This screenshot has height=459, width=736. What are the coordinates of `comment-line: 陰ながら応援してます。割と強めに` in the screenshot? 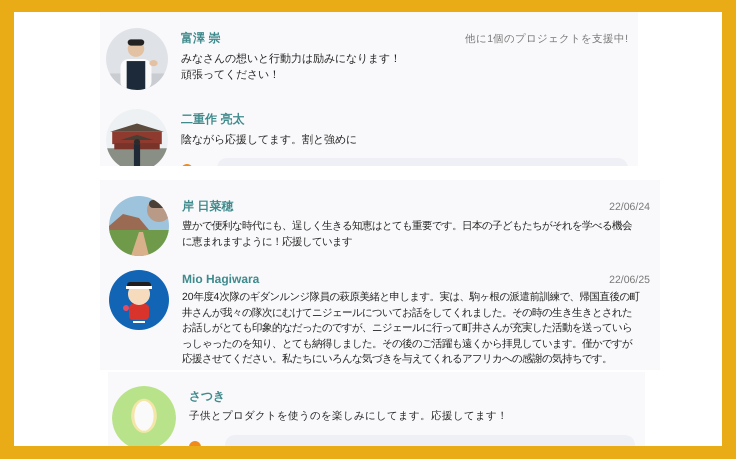 It's located at (269, 140).